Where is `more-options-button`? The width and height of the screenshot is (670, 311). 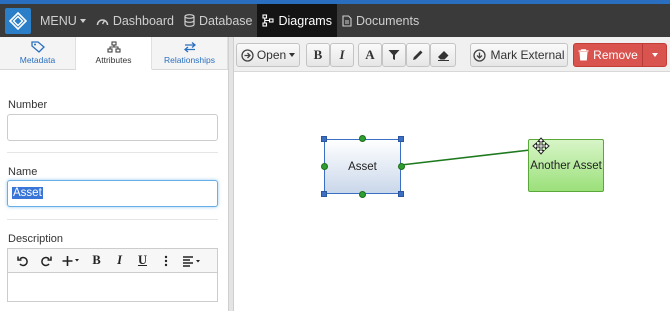 more-options-button is located at coordinates (165, 261).